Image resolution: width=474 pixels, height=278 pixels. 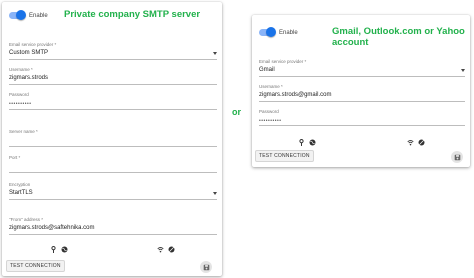 I want to click on email-provider-select: Email service provider * Custom SMTP, so click(x=113, y=51).